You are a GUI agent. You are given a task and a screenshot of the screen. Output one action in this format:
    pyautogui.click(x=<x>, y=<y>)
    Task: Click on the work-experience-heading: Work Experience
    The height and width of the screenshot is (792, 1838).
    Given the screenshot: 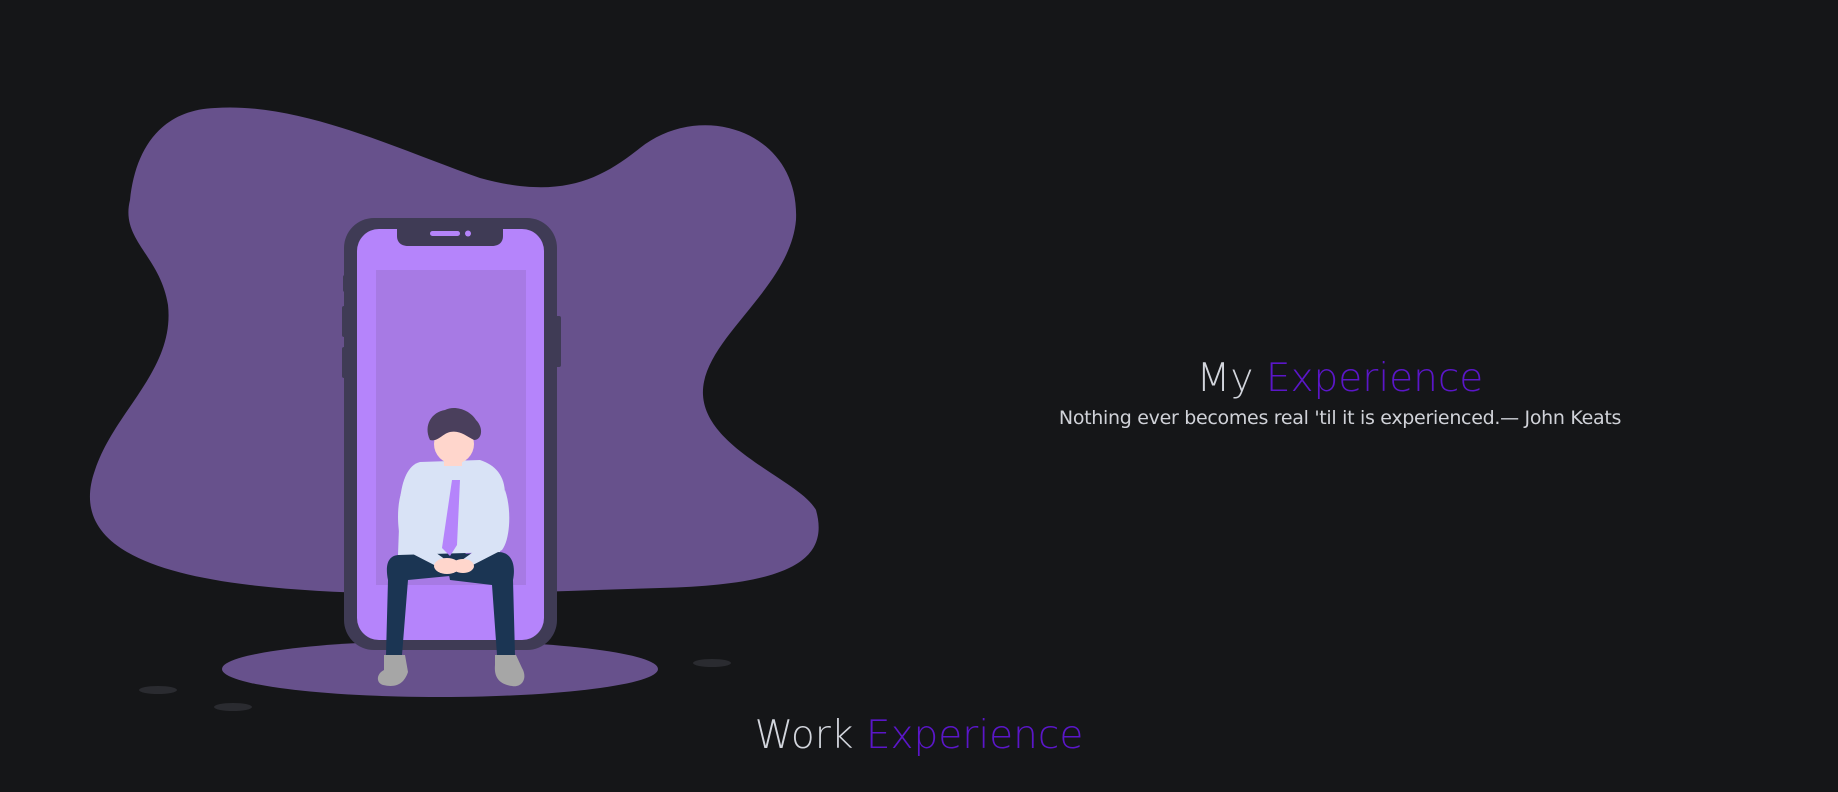 What is the action you would take?
    pyautogui.click(x=919, y=736)
    